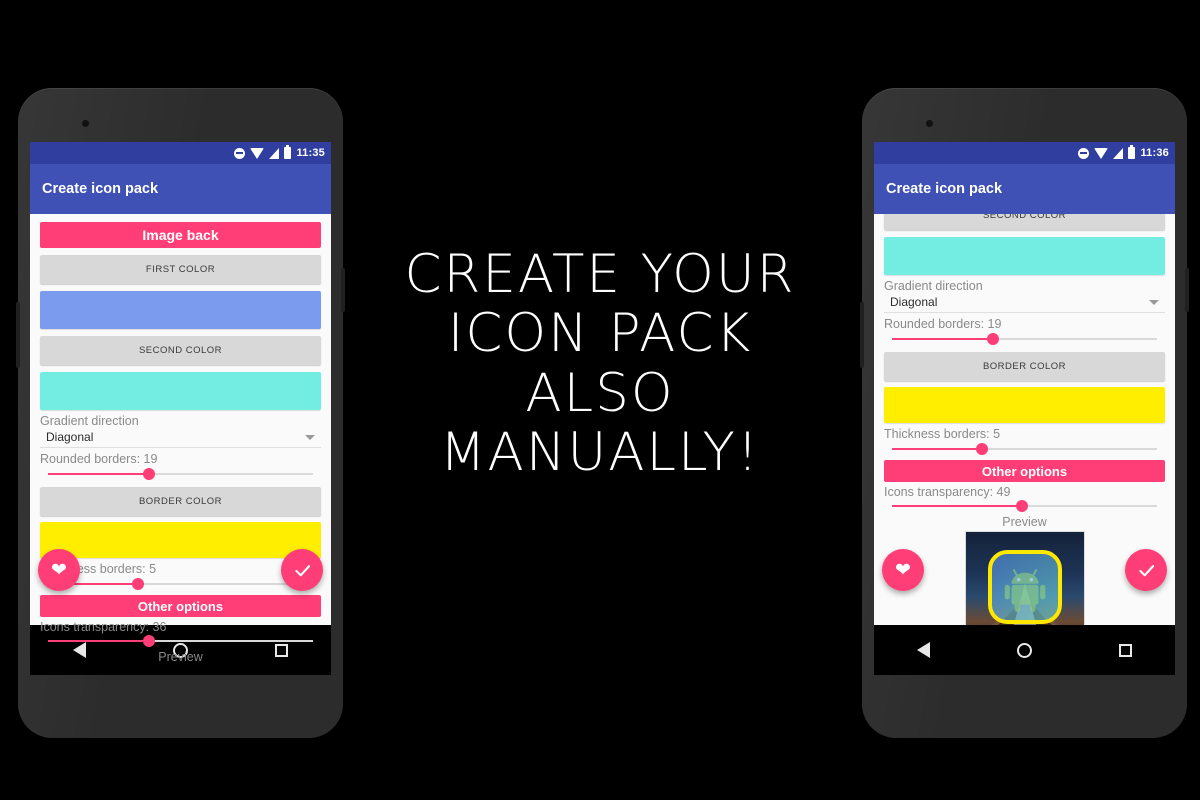  Describe the element at coordinates (103, 627) in the screenshot. I see `icons-transparency-label: Icons transparency: 36` at that location.